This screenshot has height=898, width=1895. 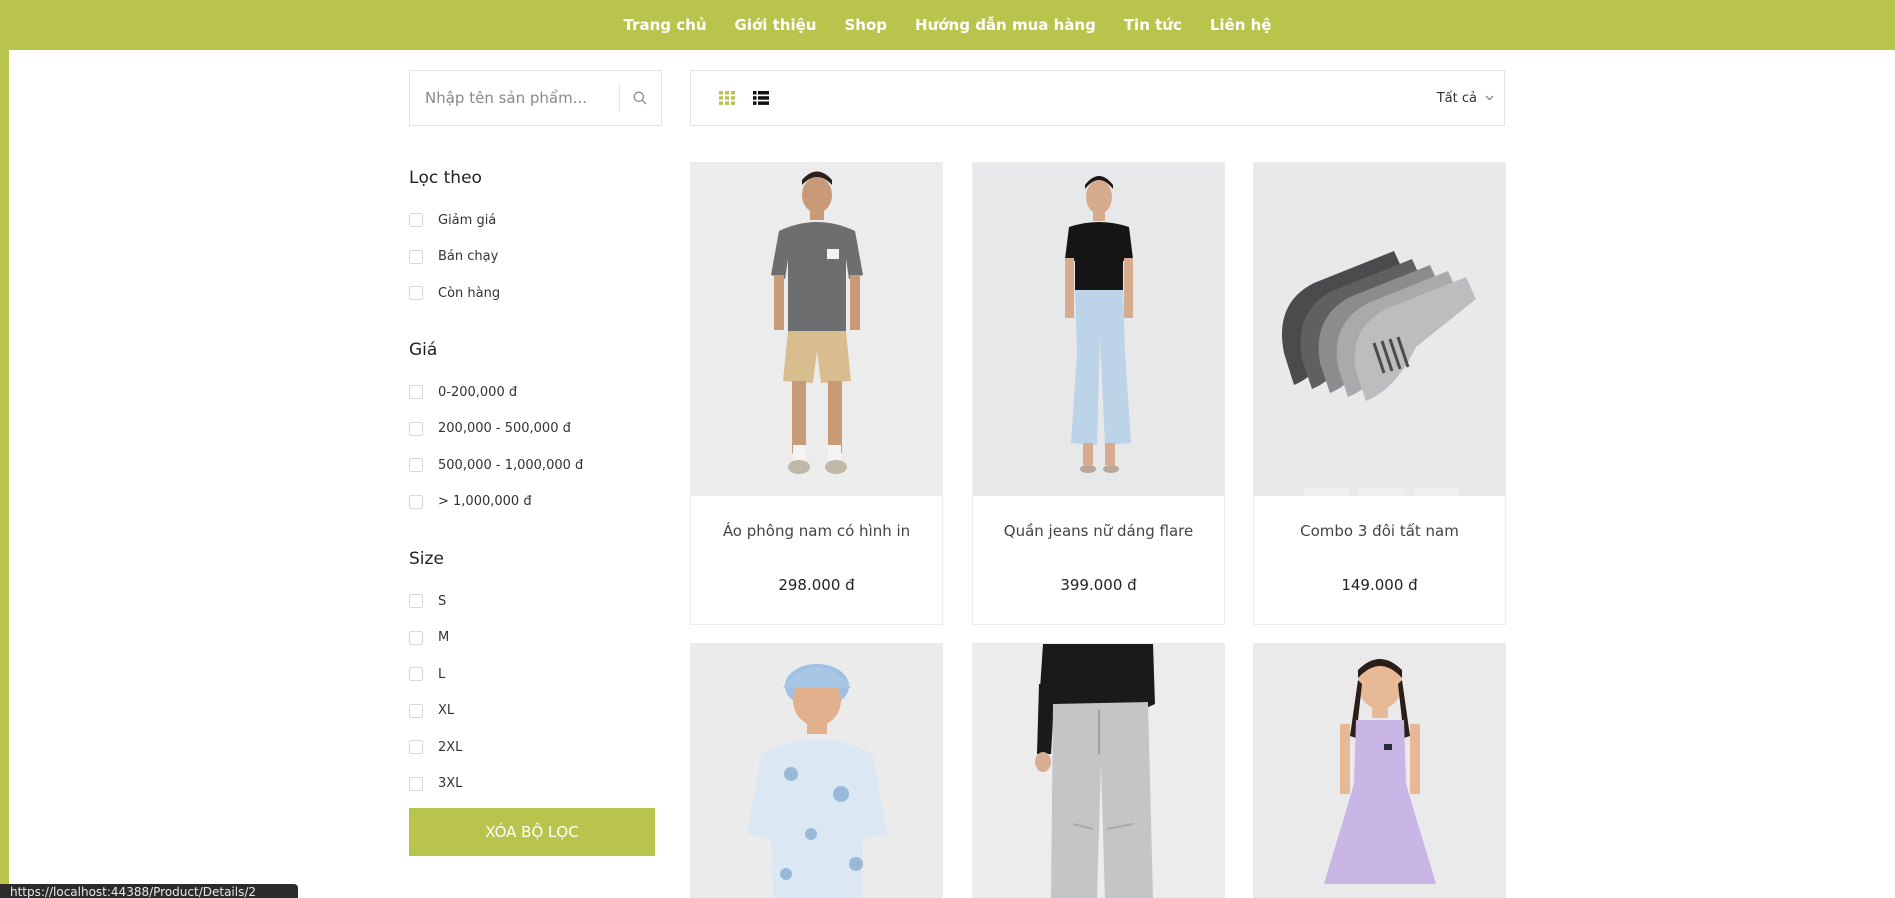 I want to click on filter-option-discount: Giảm giá, so click(x=454, y=220).